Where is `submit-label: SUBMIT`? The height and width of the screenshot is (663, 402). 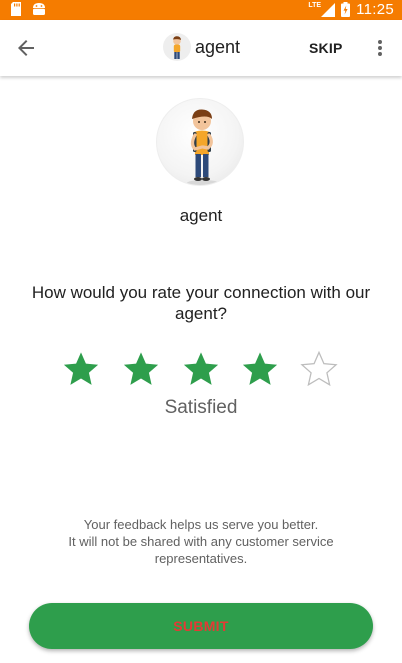 submit-label: SUBMIT is located at coordinates (201, 626).